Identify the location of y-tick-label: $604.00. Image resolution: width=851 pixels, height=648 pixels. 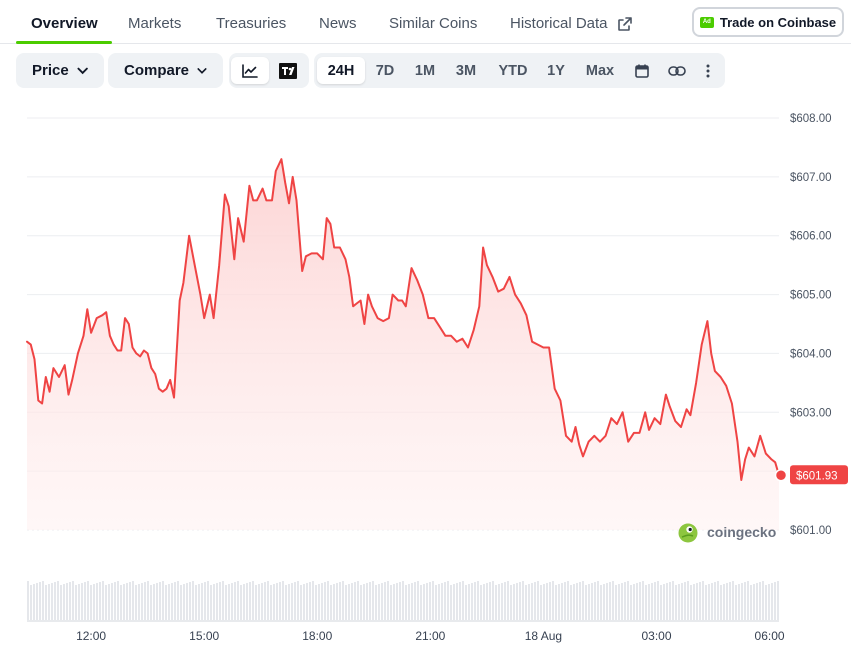
(811, 354).